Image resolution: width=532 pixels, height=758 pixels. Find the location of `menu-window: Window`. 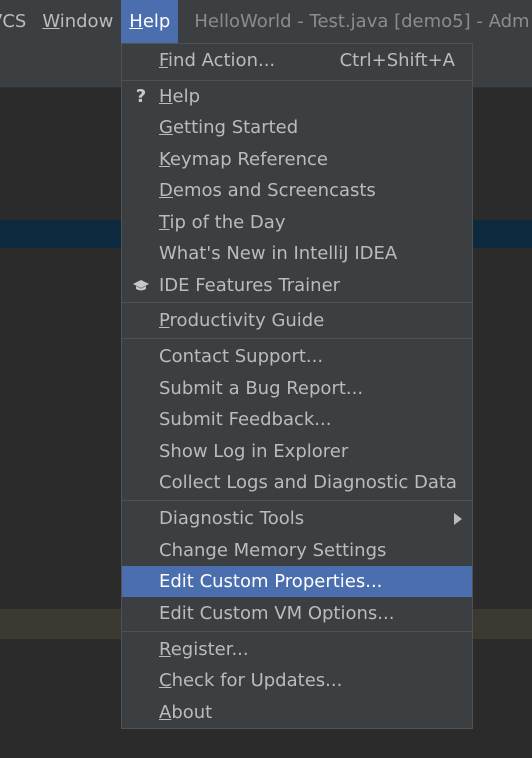

menu-window: Window is located at coordinates (77, 21).